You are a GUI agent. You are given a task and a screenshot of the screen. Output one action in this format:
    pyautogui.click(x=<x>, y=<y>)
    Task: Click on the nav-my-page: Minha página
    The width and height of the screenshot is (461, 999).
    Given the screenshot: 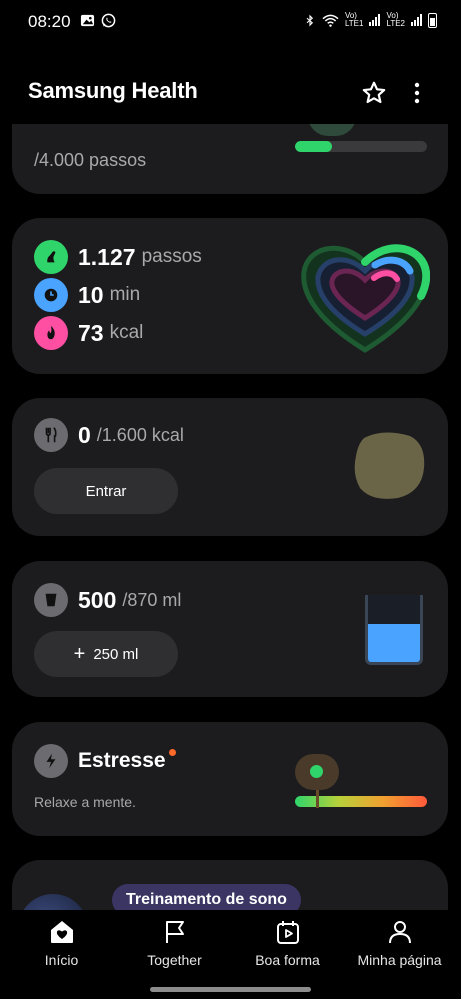 What is the action you would take?
    pyautogui.click(x=399, y=943)
    